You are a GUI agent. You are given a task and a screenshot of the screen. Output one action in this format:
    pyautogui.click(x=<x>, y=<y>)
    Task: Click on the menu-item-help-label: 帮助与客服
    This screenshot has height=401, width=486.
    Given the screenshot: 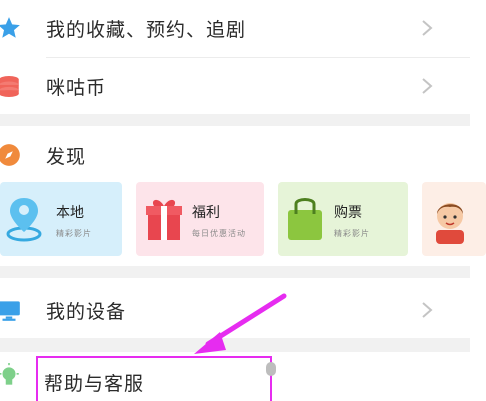 What is the action you would take?
    pyautogui.click(x=94, y=384)
    